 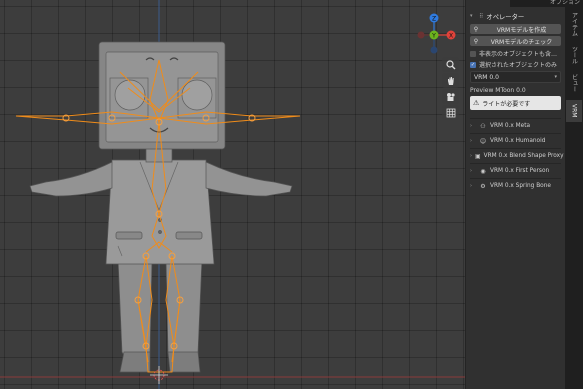 What do you see at coordinates (574, 194) in the screenshot?
I see `sidebar-tabs: アイテム ツール ビュー VRM` at bounding box center [574, 194].